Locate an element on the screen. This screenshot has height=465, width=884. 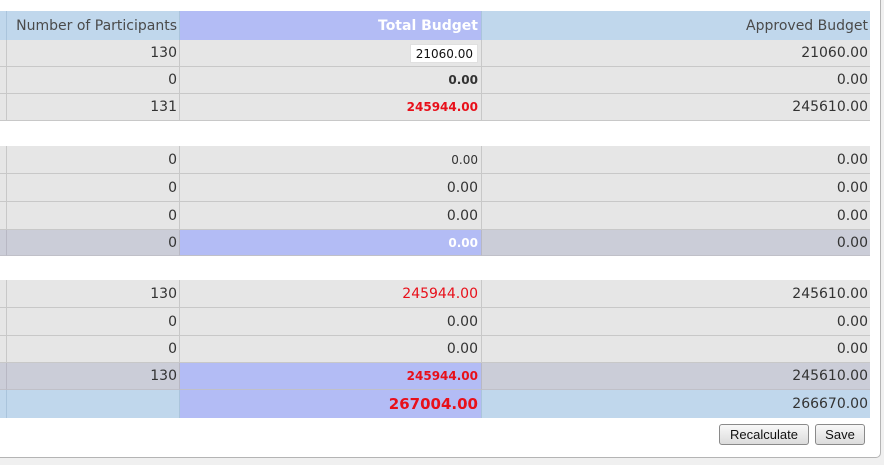
subtotal-row: 130 245944.00 245610.00 is located at coordinates (435, 376).